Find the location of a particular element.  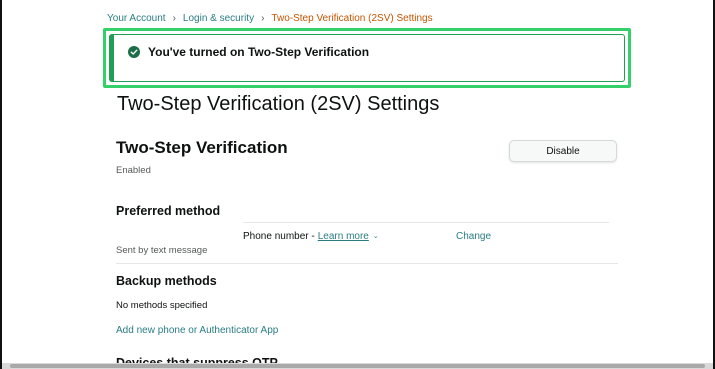

two-step-verification-title: Two-Step Verification is located at coordinates (202, 147).